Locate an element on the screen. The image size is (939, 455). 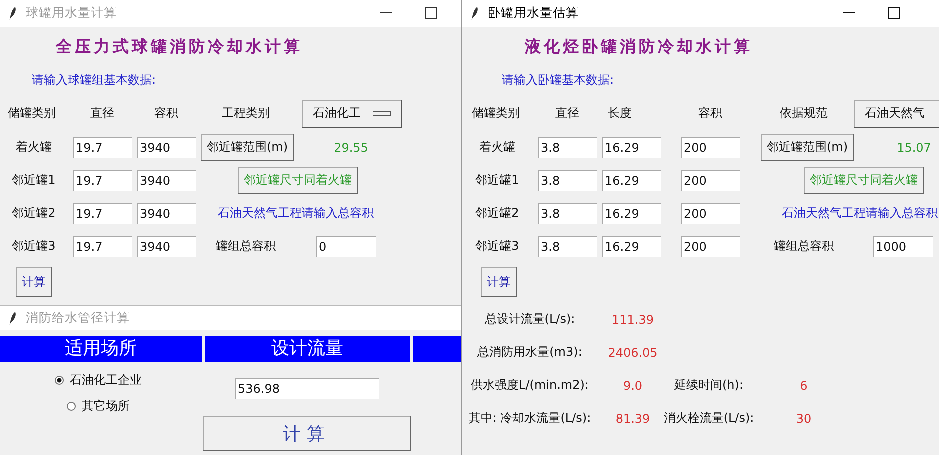
column-header: 工程类别 is located at coordinates (246, 113).